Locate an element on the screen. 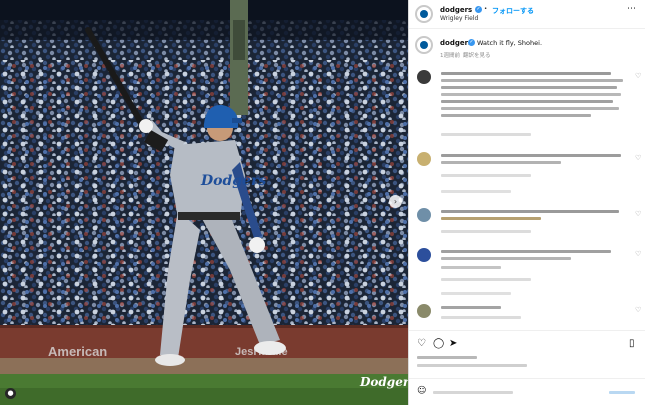 This screenshot has width=645, height=405. caption-avatar is located at coordinates (424, 45).